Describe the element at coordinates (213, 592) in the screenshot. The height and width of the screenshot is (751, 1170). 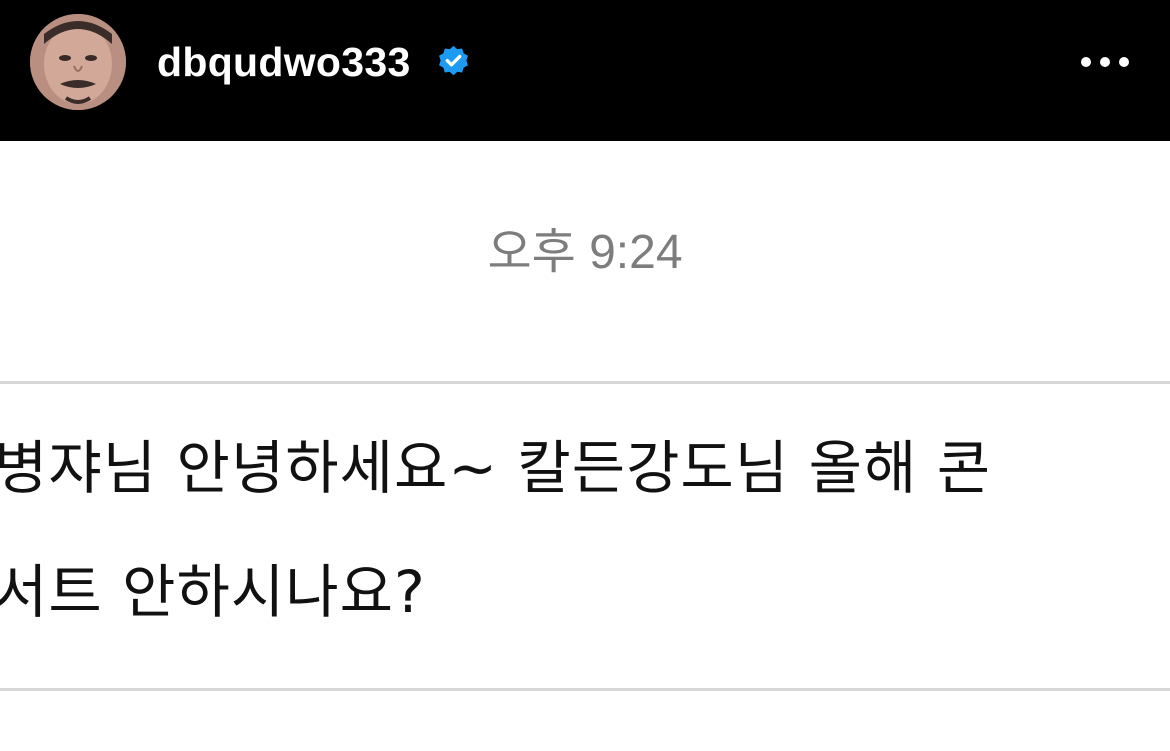
I see `message-text-line-2: 서트 안하시나요?` at that location.